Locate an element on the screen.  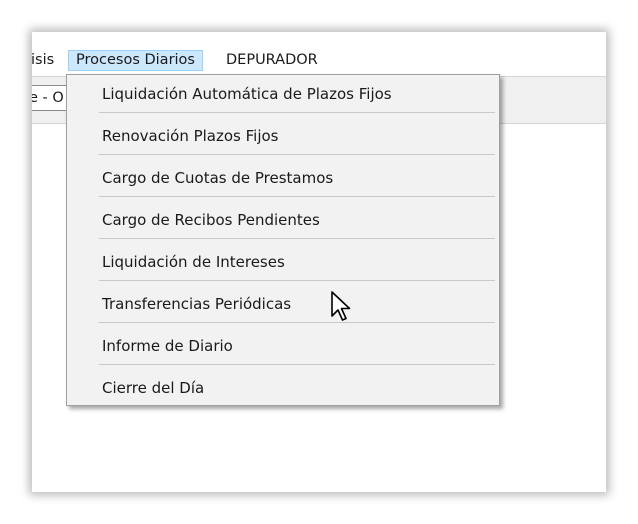
menu-bar: isis Procesos Diarios DEPURADOR is located at coordinates (319, 61).